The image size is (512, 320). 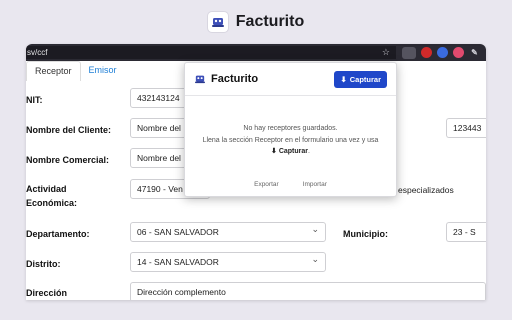 I want to click on popup-footer: Exportar Importar, so click(x=290, y=184).